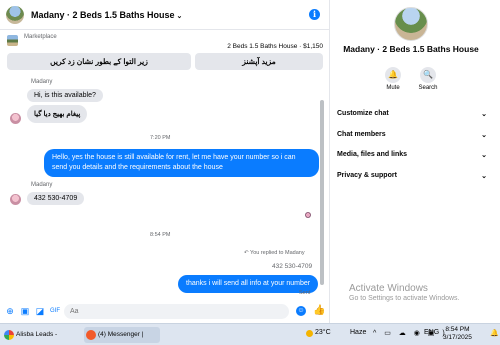 The image size is (500, 345). What do you see at coordinates (412, 117) in the screenshot?
I see `section-customize-chat: Customize chat ⌄` at bounding box center [412, 117].